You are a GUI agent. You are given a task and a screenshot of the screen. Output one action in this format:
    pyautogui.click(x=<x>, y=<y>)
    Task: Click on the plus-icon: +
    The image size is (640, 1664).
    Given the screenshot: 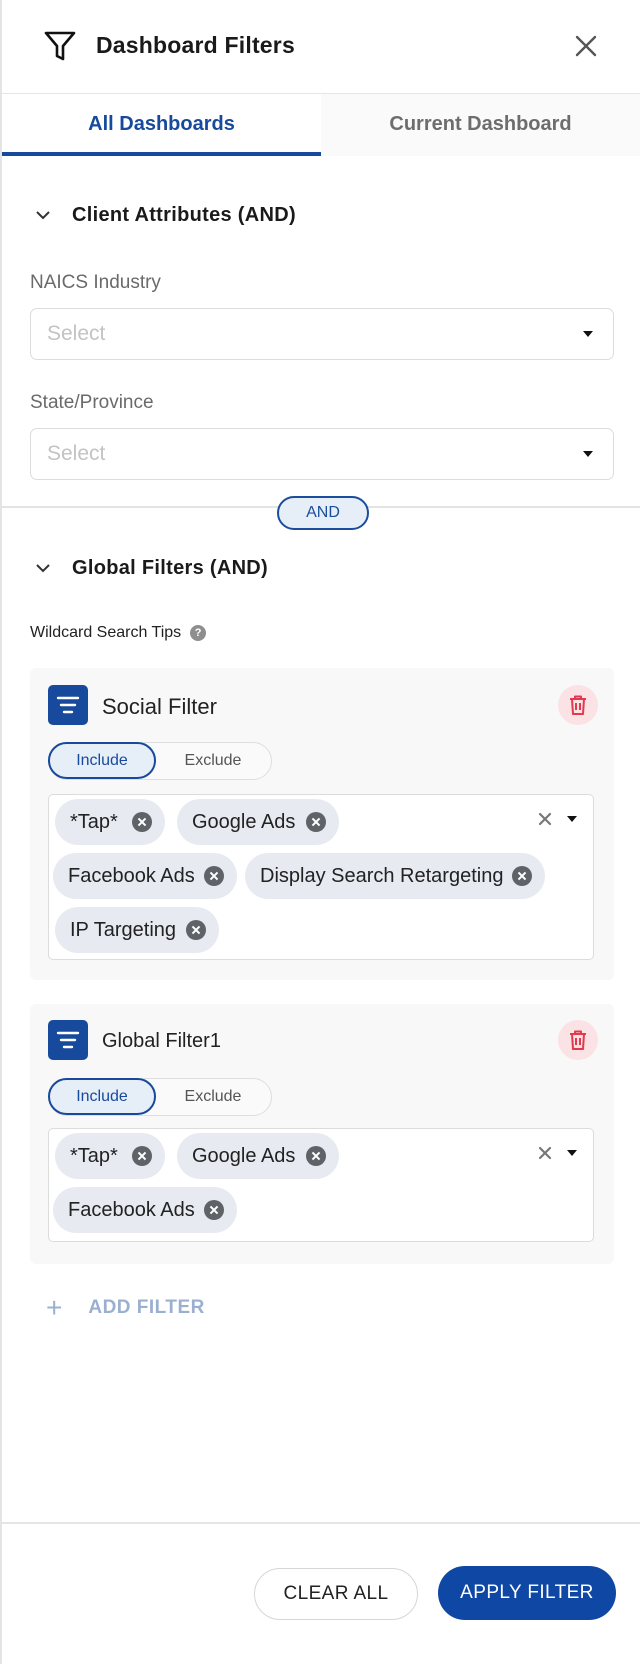 What is the action you would take?
    pyautogui.click(x=54, y=1307)
    